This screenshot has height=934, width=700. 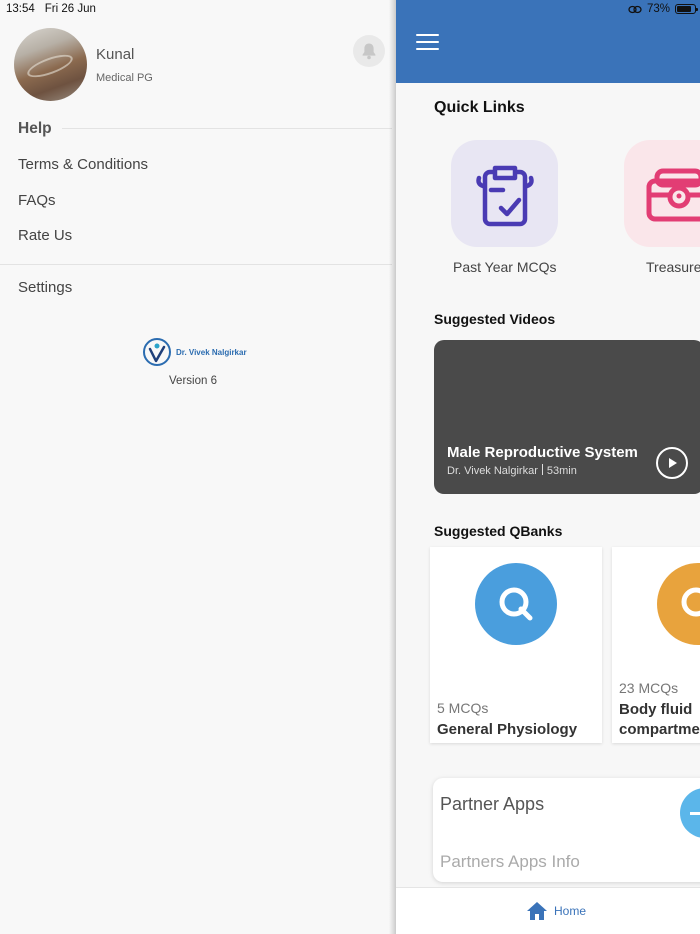 I want to click on video-meta: Dr. Vivek Nalgirkar 53min, so click(x=512, y=470).